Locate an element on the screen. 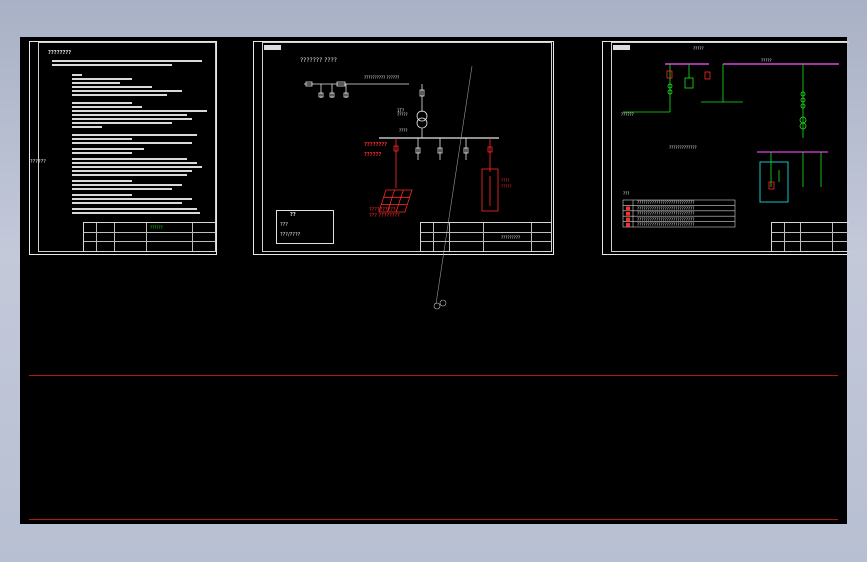 Image resolution: width=867 pixels, height=562 pixels. legend-box: ?? ??? ???/???? is located at coordinates (305, 227).